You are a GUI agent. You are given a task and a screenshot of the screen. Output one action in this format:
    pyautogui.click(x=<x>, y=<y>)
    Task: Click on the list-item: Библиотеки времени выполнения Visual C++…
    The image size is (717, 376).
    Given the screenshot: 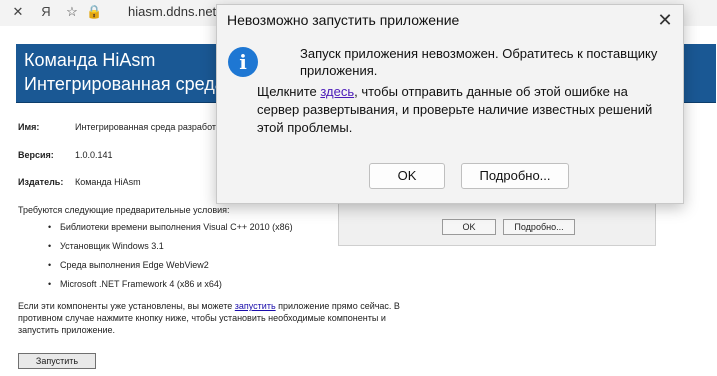 What is the action you would take?
    pyautogui.click(x=170, y=231)
    